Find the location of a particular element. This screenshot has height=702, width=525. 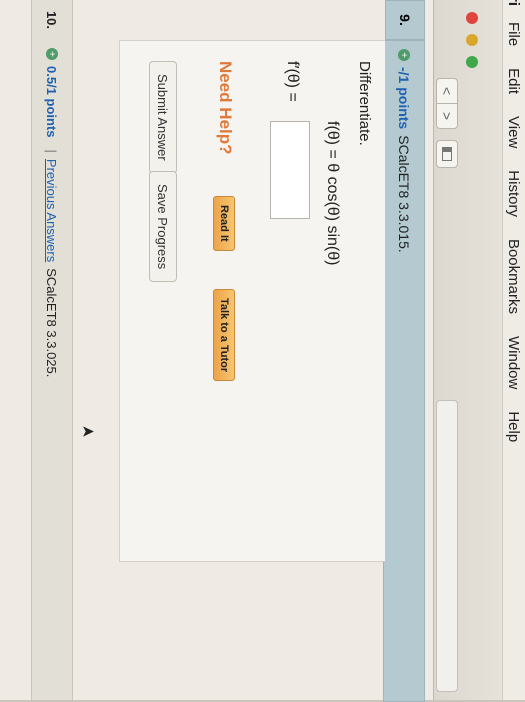

sidebar-toggle-button is located at coordinates (447, 154).